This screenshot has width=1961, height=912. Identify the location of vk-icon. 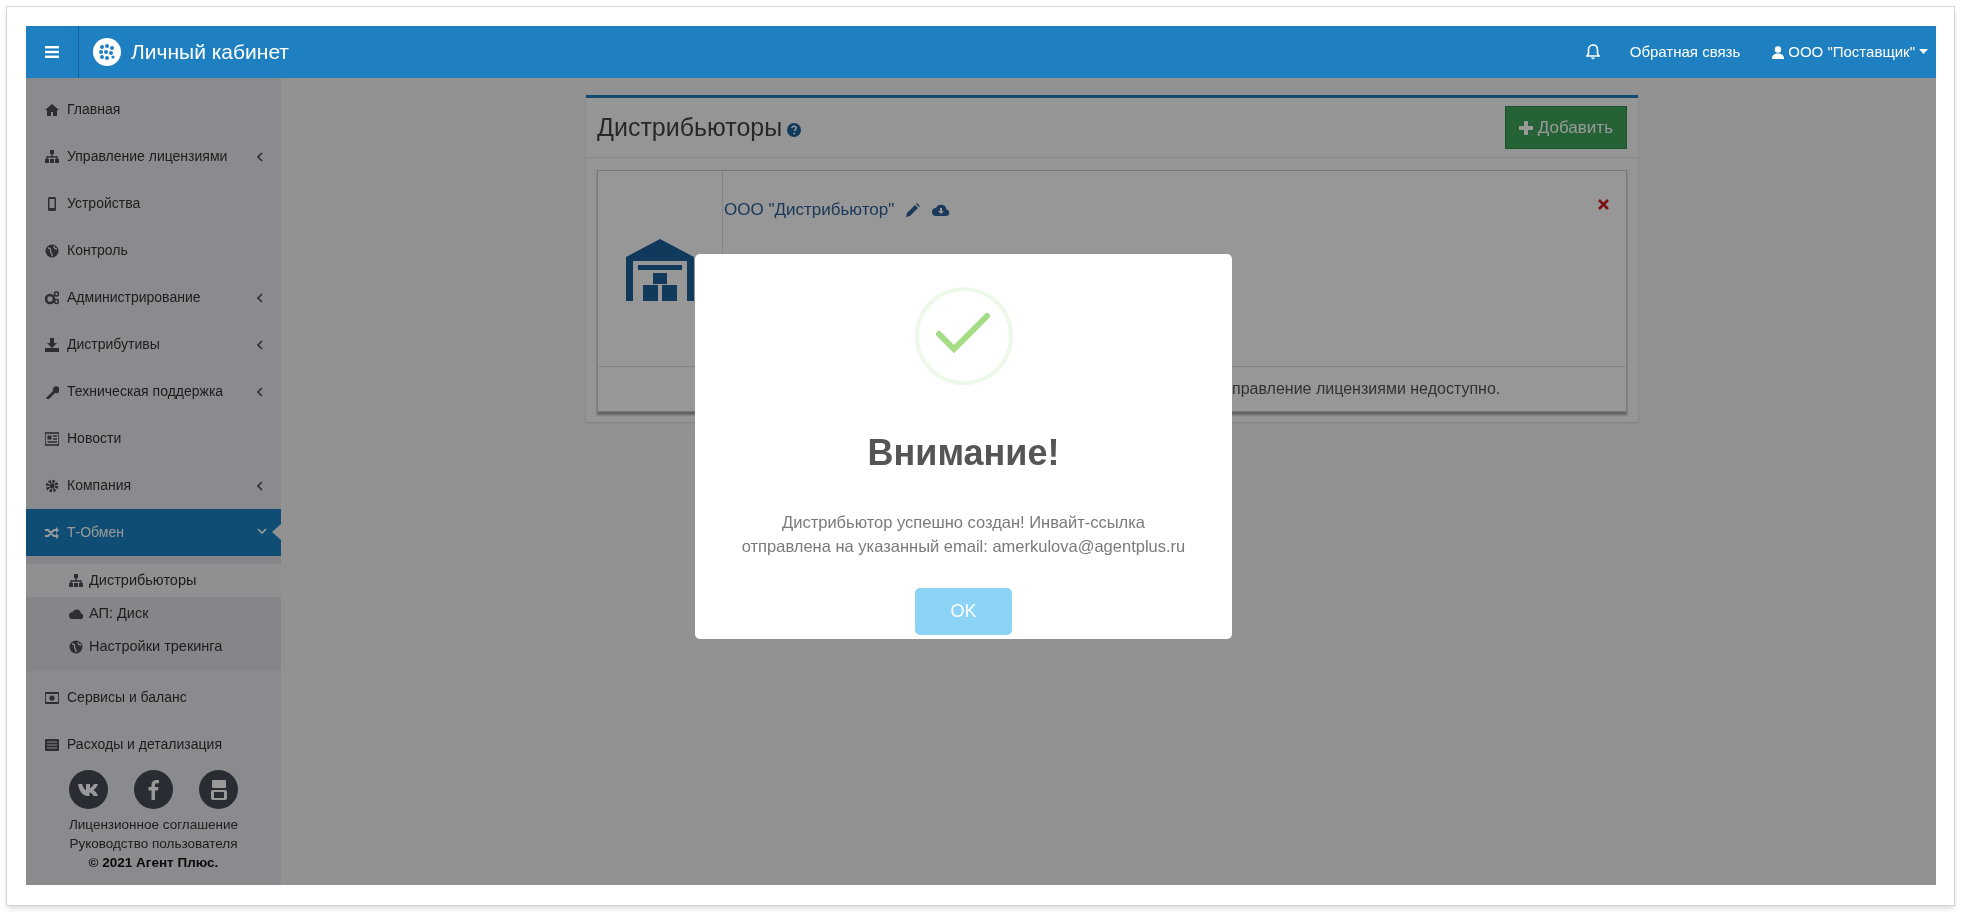
(88, 789).